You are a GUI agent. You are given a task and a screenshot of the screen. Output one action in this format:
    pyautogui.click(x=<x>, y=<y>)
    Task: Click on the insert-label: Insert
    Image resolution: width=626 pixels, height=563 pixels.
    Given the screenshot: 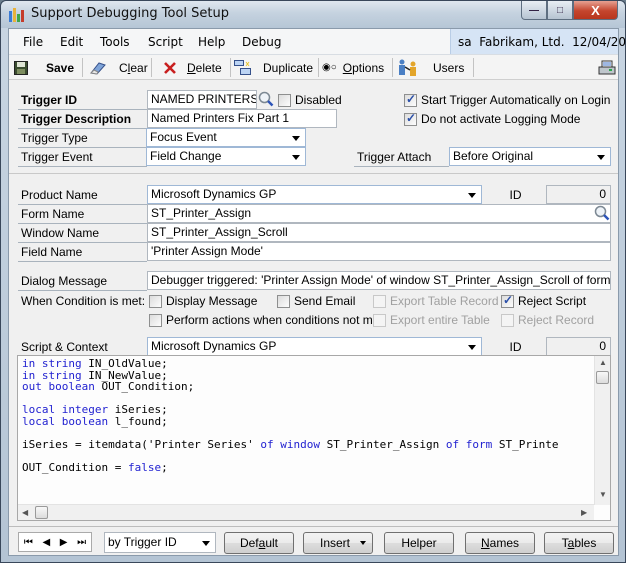 What is the action you would take?
    pyautogui.click(x=335, y=543)
    